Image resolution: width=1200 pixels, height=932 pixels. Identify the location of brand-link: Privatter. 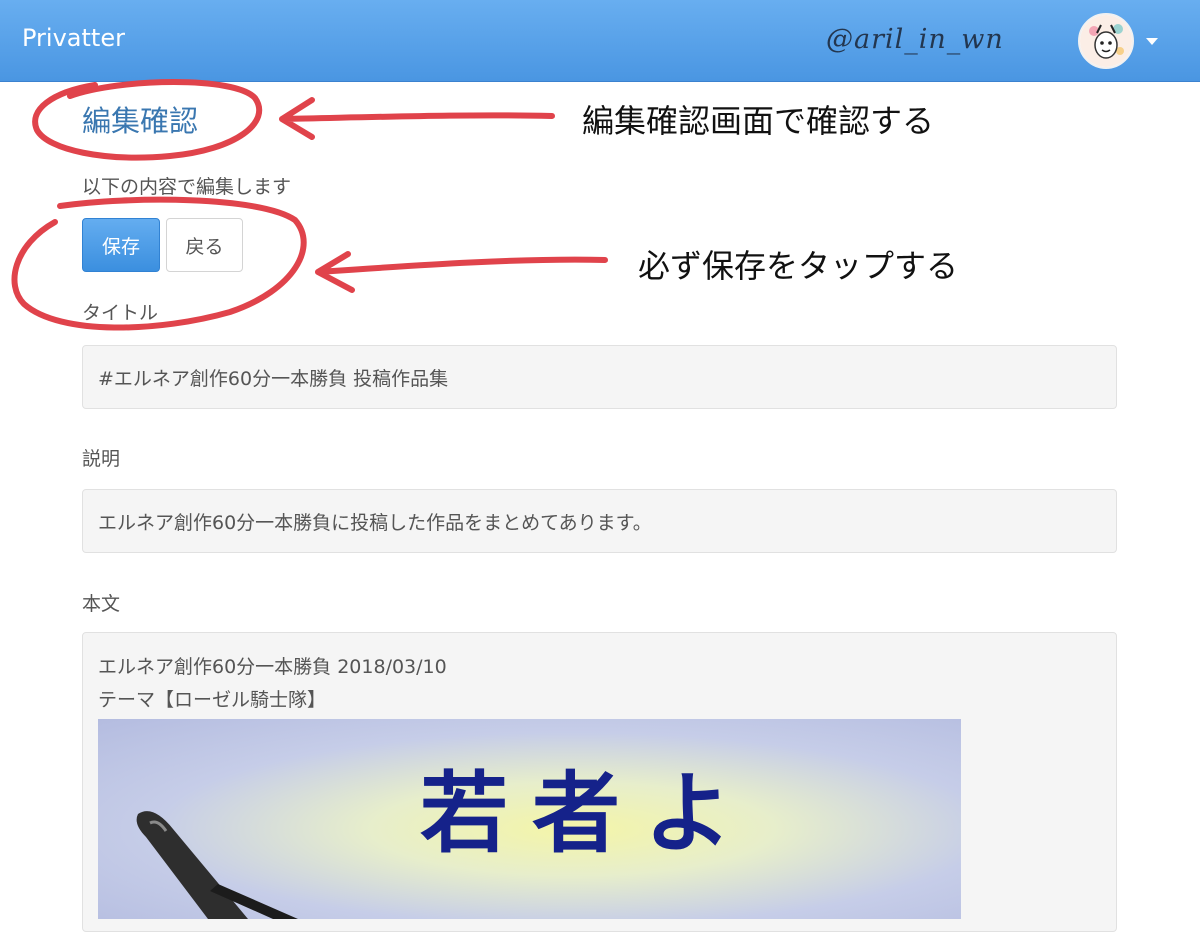
(73, 38).